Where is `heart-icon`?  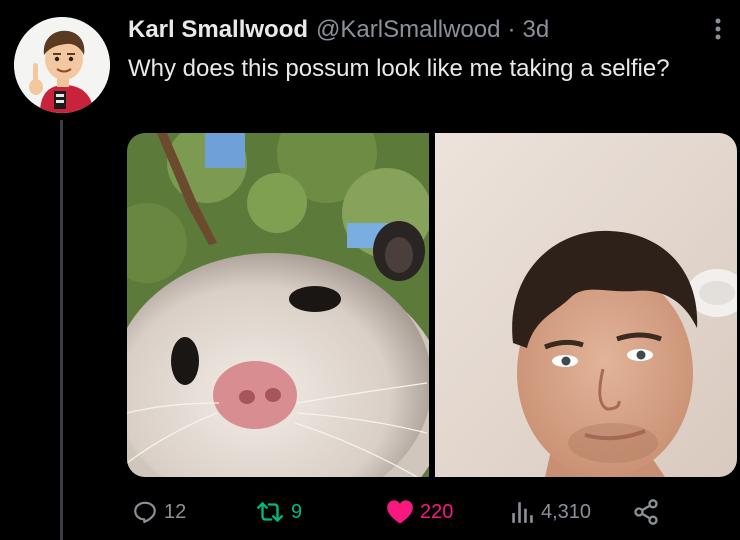
heart-icon is located at coordinates (400, 512).